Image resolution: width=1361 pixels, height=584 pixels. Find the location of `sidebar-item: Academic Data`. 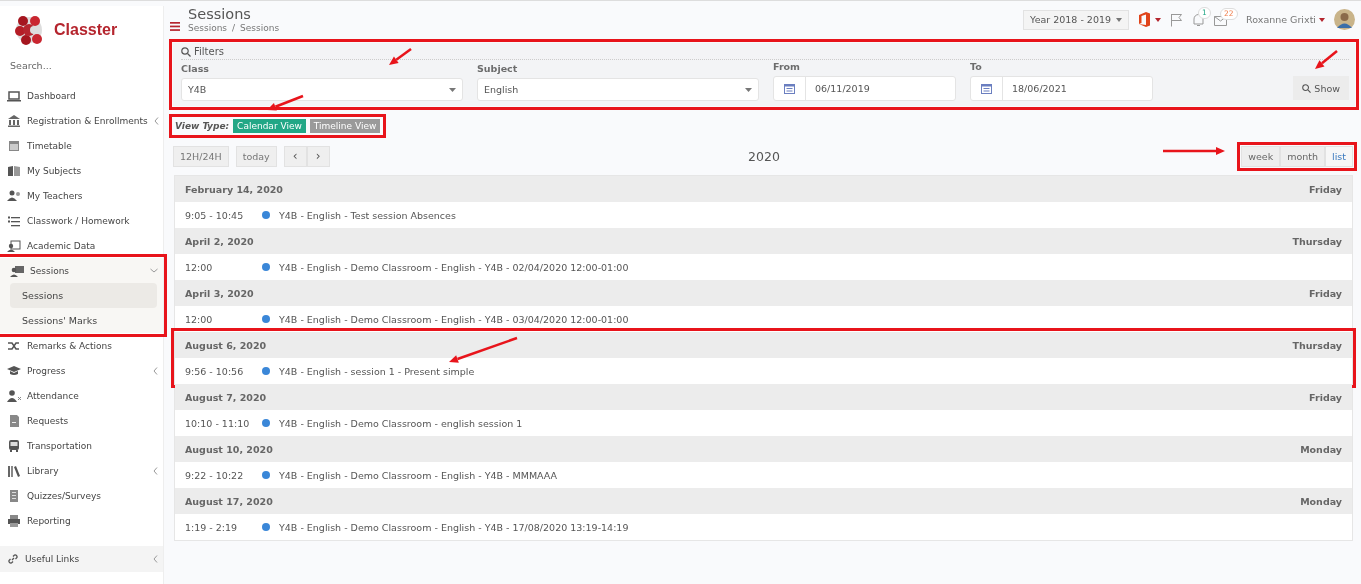

sidebar-item: Academic Data is located at coordinates (81, 245).